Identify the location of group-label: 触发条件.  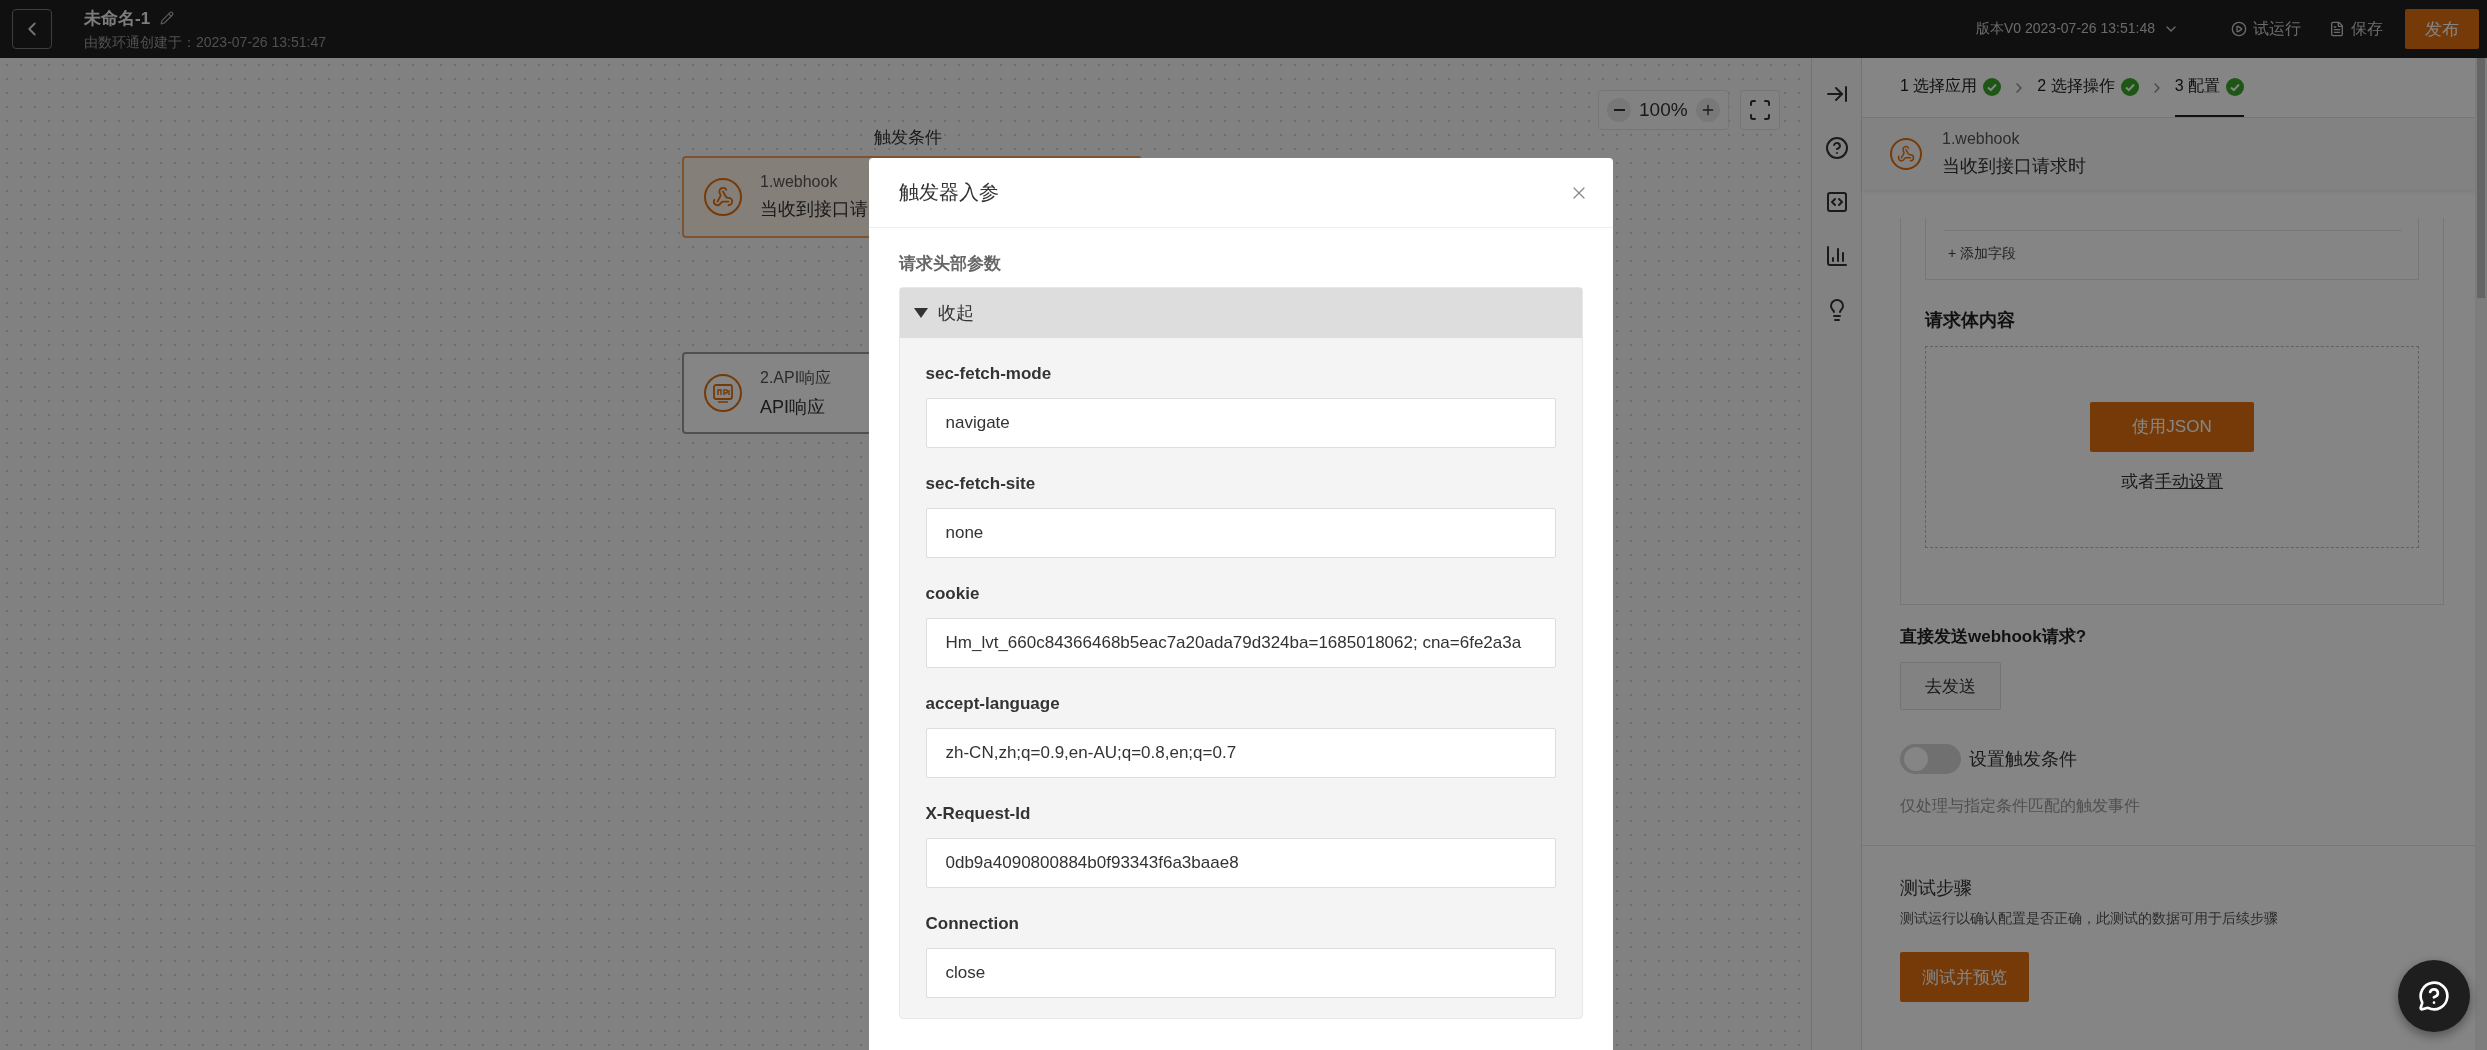
(908, 138).